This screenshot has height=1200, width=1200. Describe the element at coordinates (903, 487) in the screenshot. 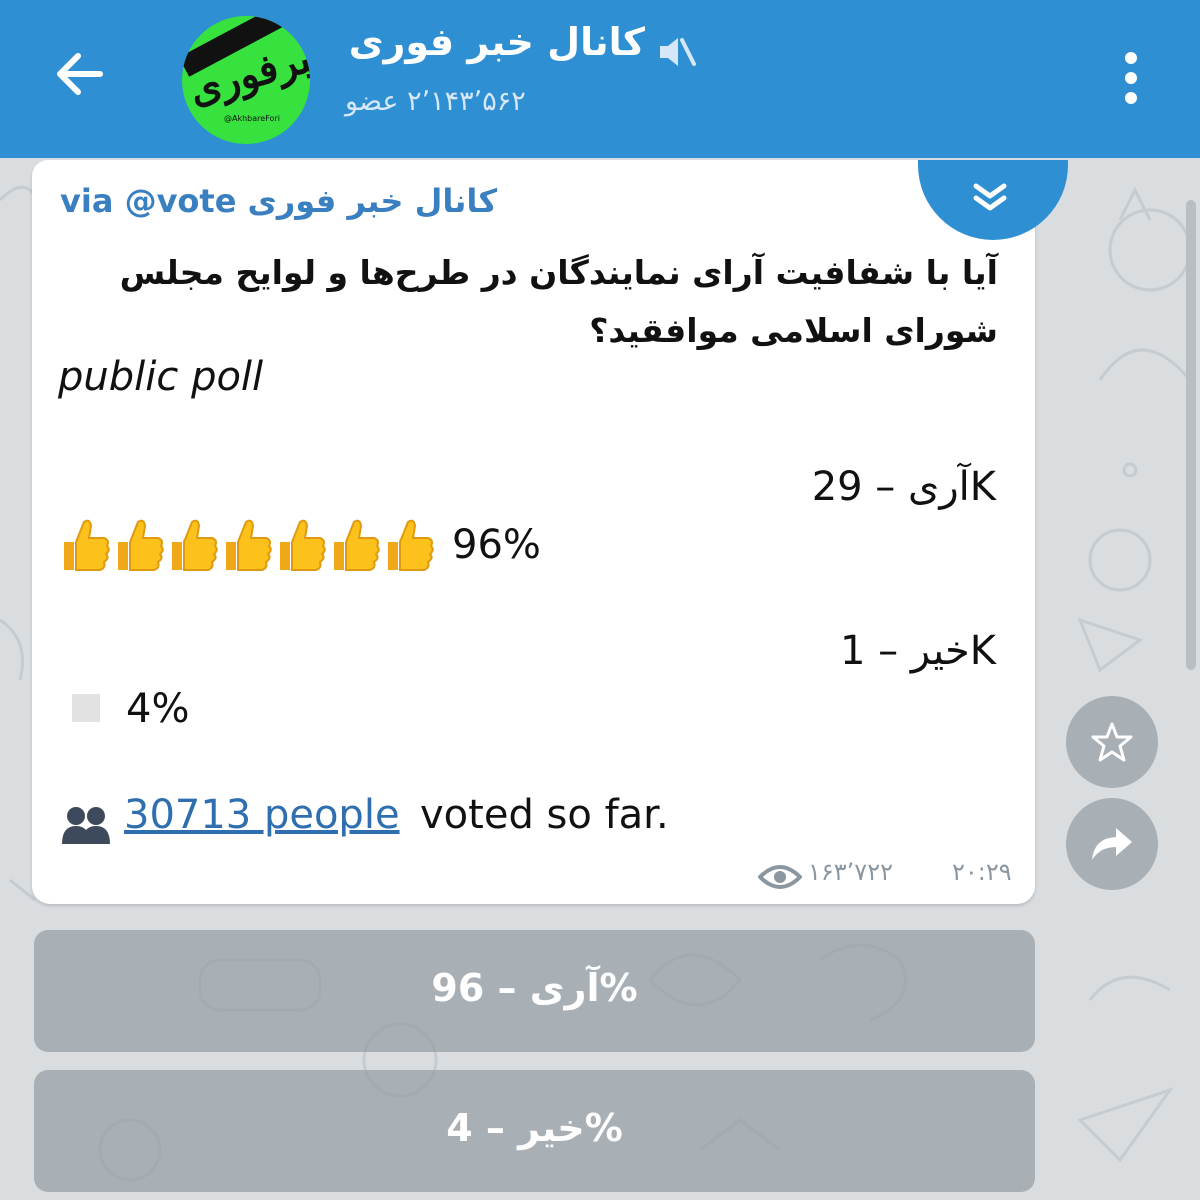

I see `poll-option-yes-label: آری – 29K` at that location.